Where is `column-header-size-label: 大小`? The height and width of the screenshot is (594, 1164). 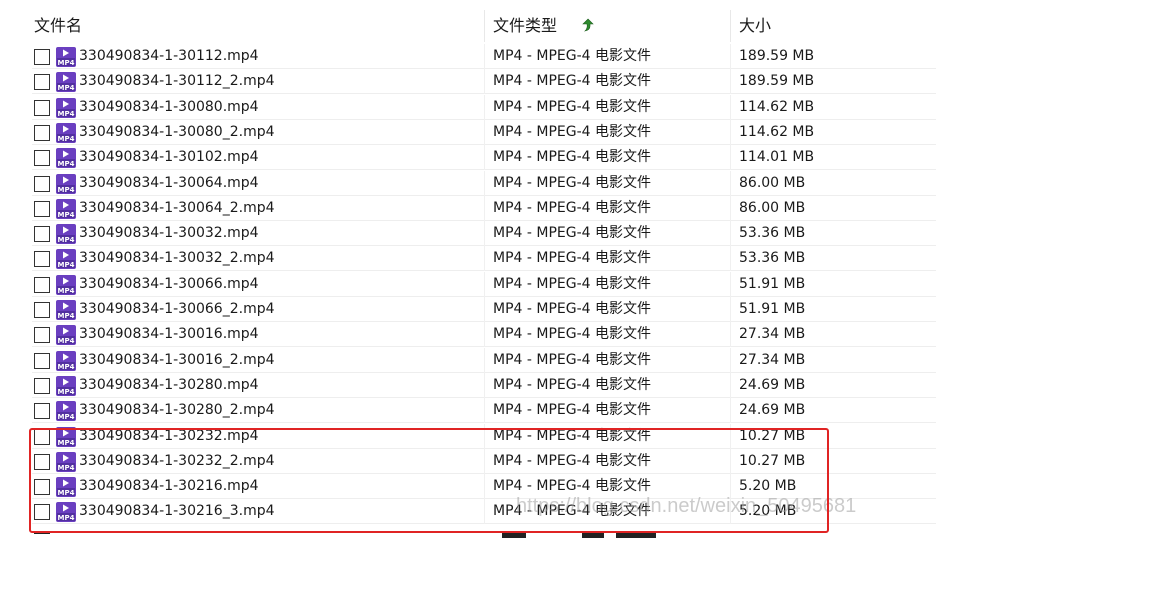
column-header-size-label: 大小 is located at coordinates (755, 25).